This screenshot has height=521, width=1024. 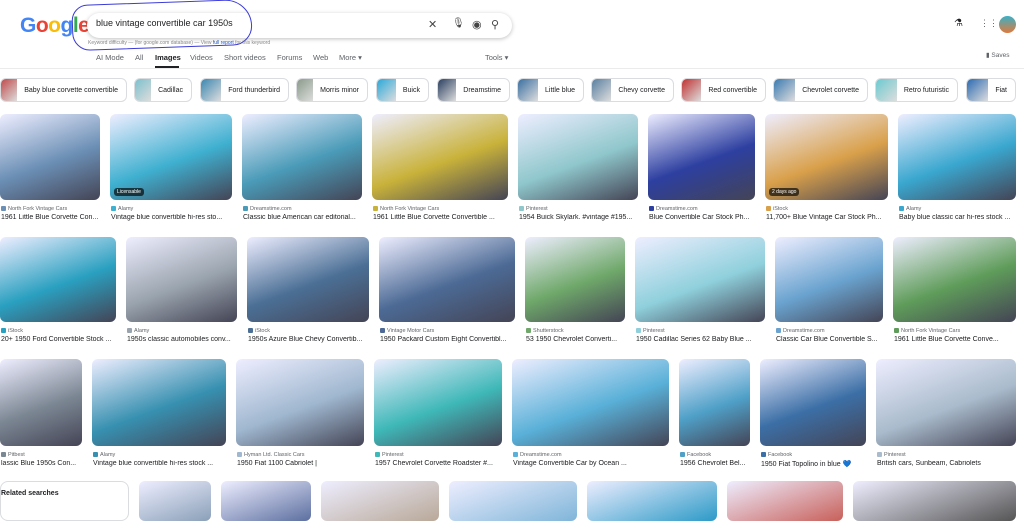 What do you see at coordinates (244, 90) in the screenshot?
I see `chip-ford-thunderbird: Ford thunderbird` at bounding box center [244, 90].